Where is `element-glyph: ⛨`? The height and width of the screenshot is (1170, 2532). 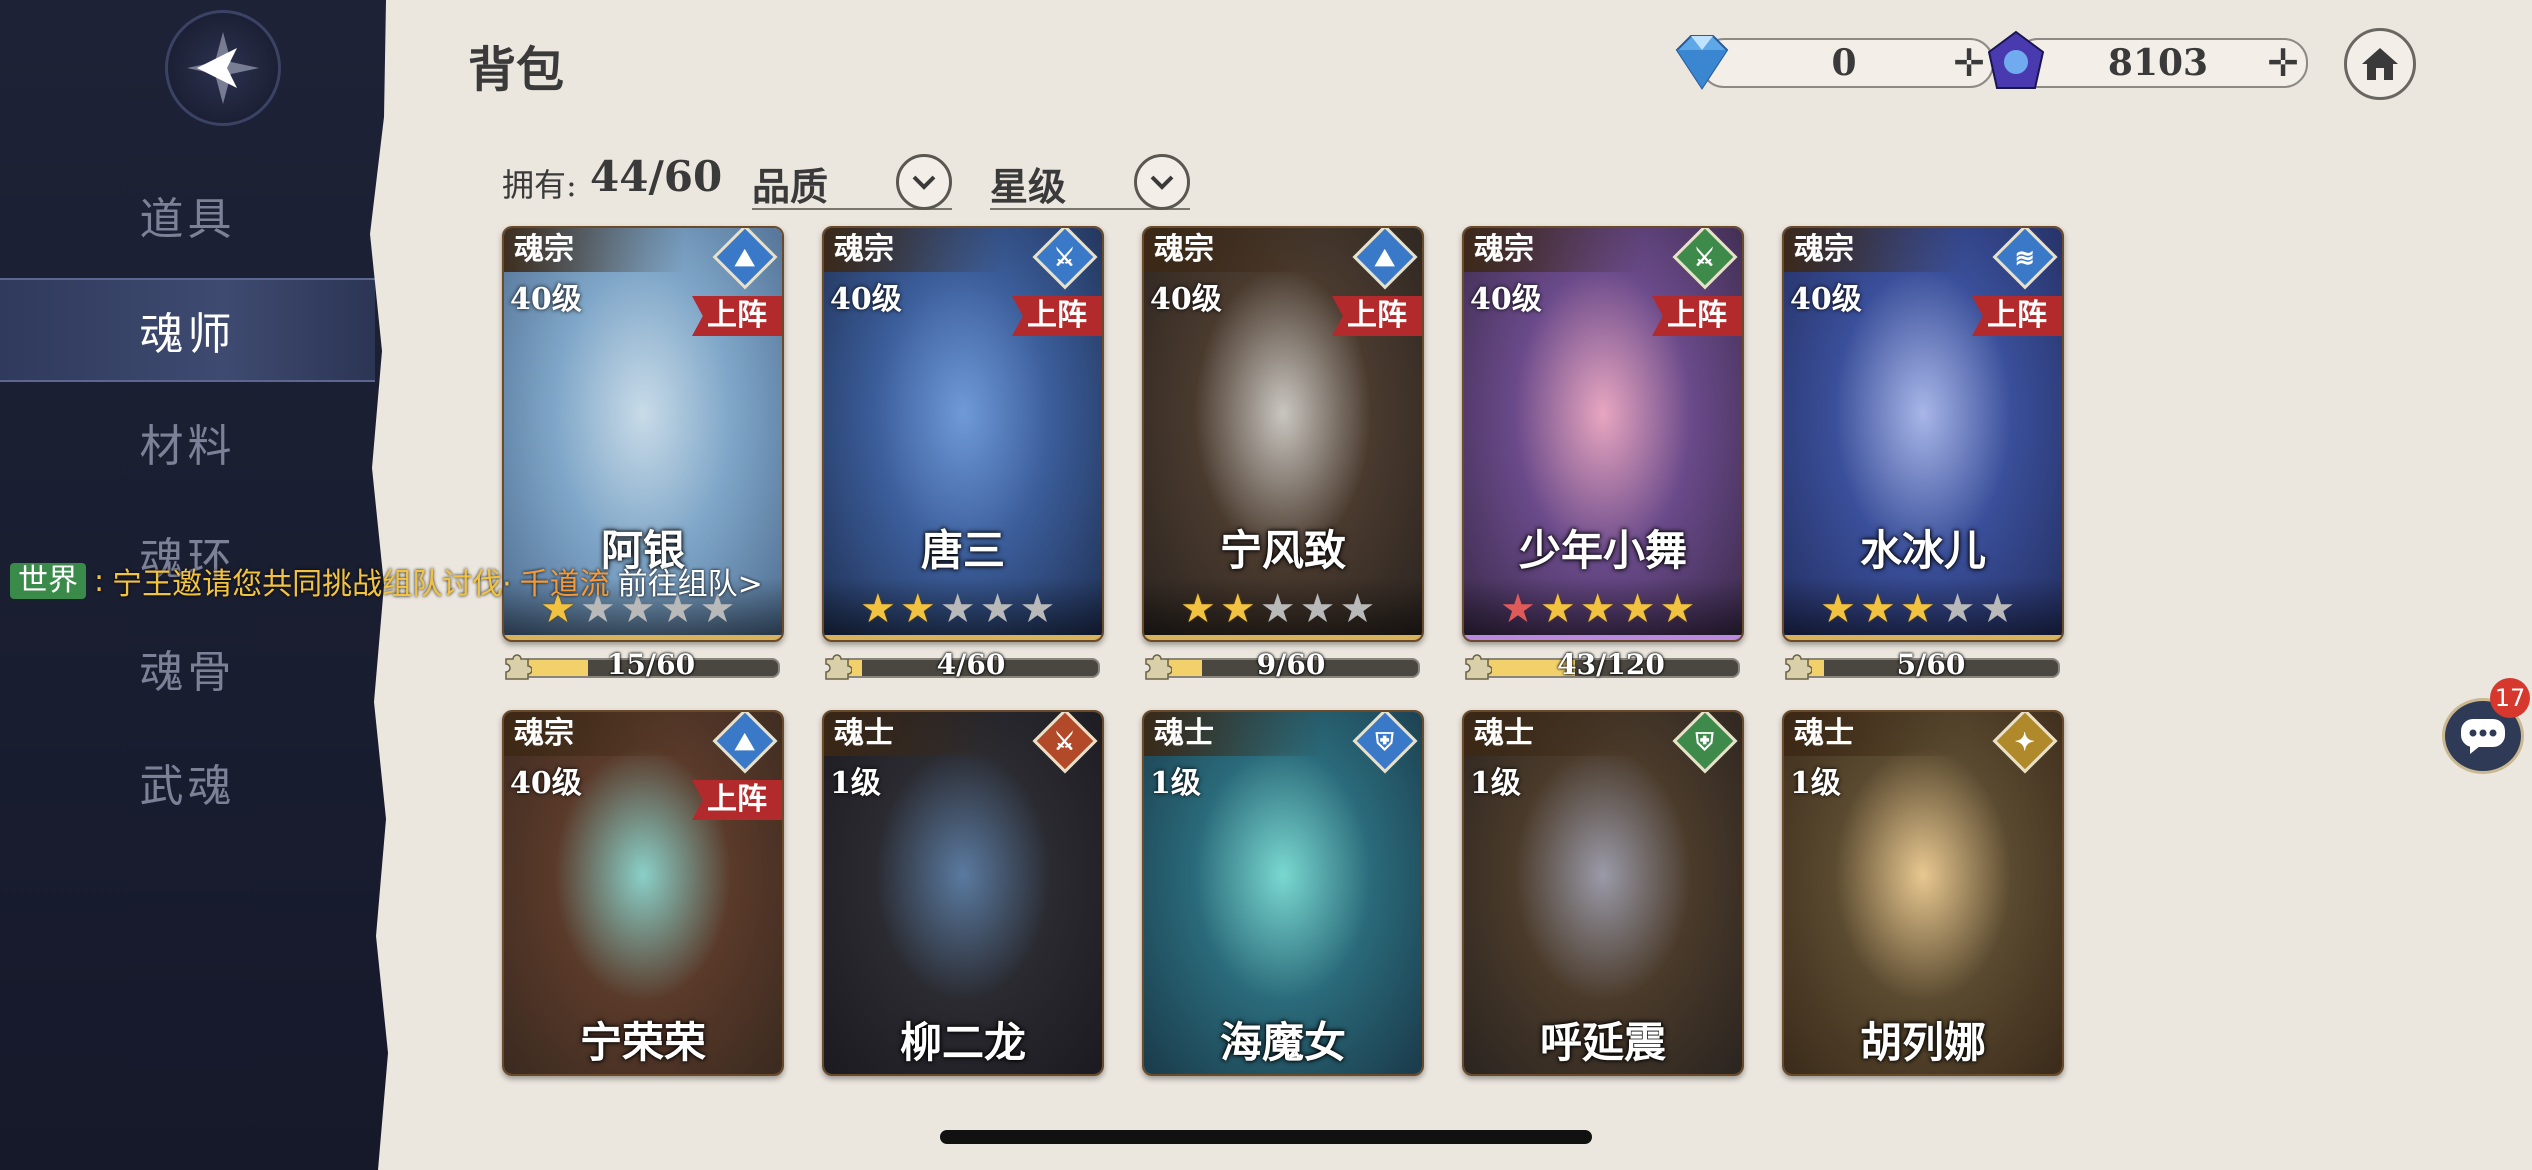 element-glyph: ⛨ is located at coordinates (1385, 741).